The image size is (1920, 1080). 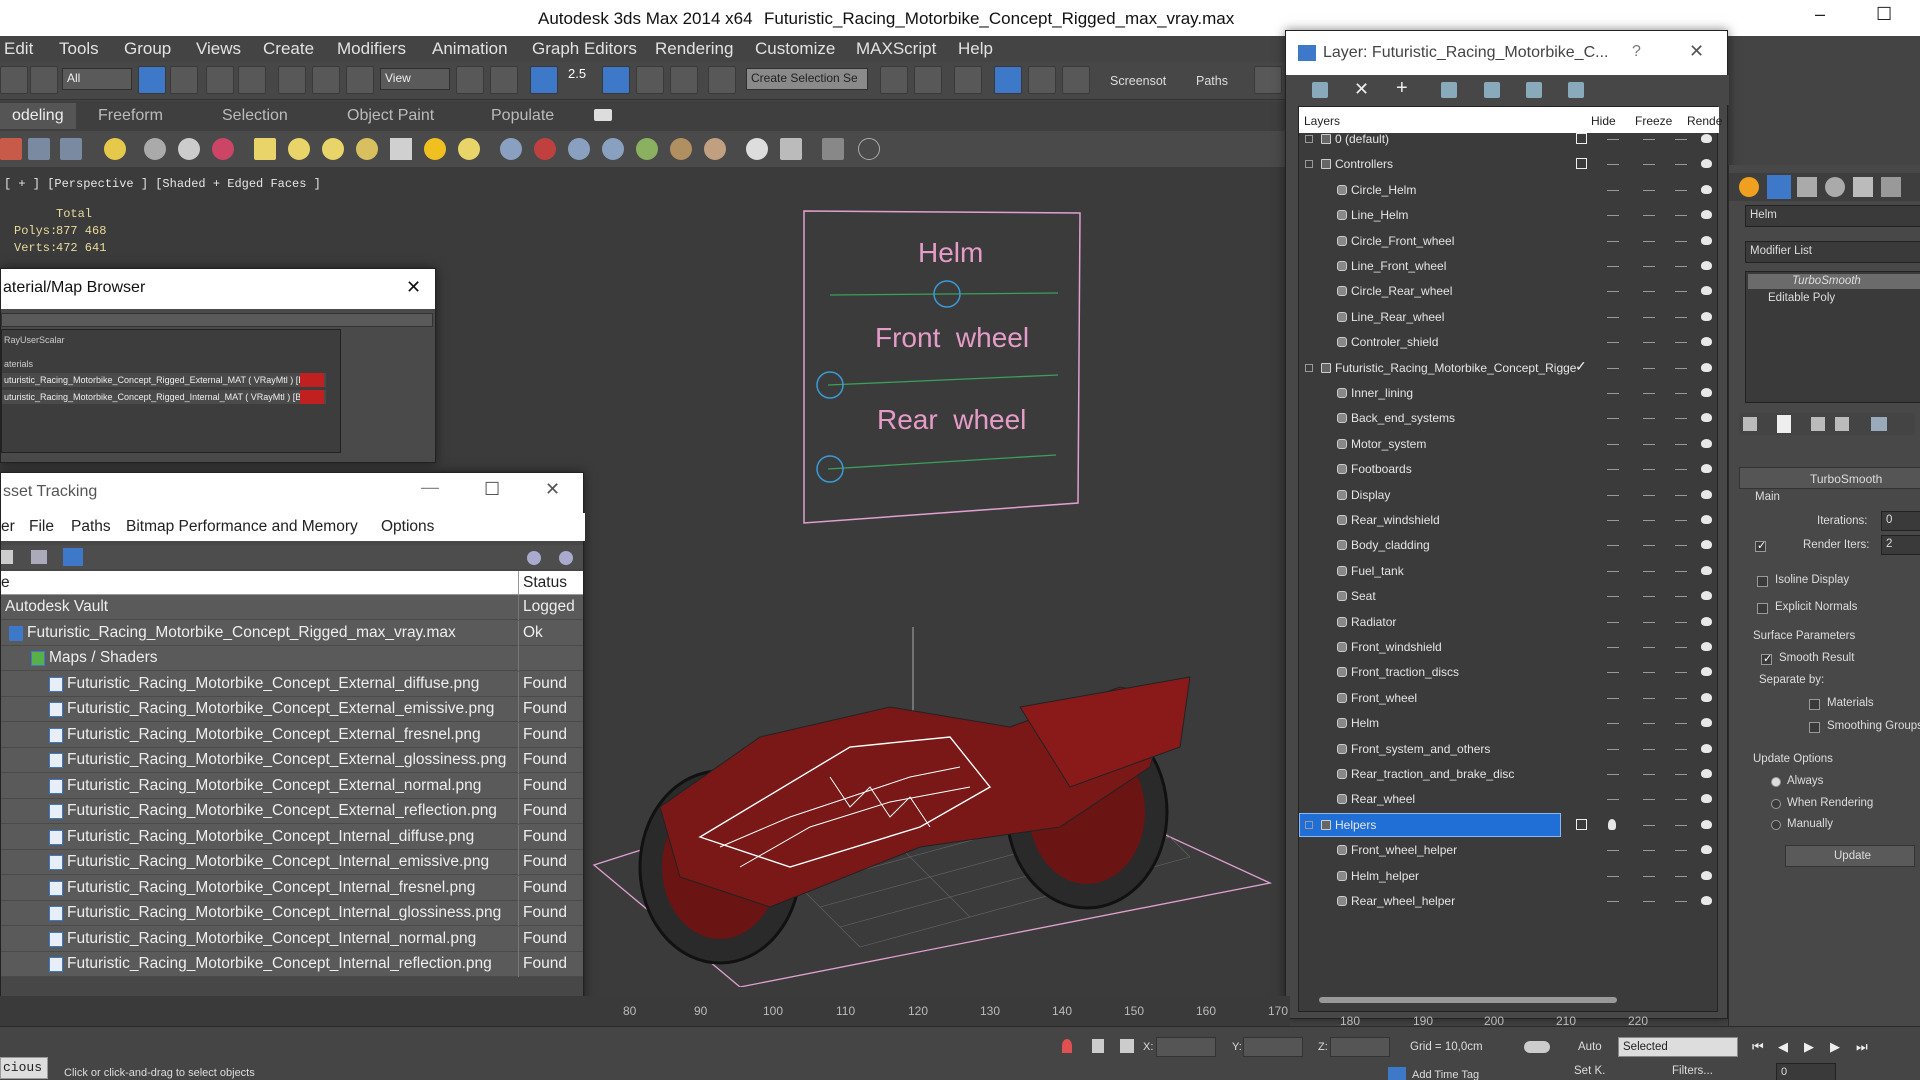 What do you see at coordinates (39, 557) in the screenshot?
I see `tree-view-icon` at bounding box center [39, 557].